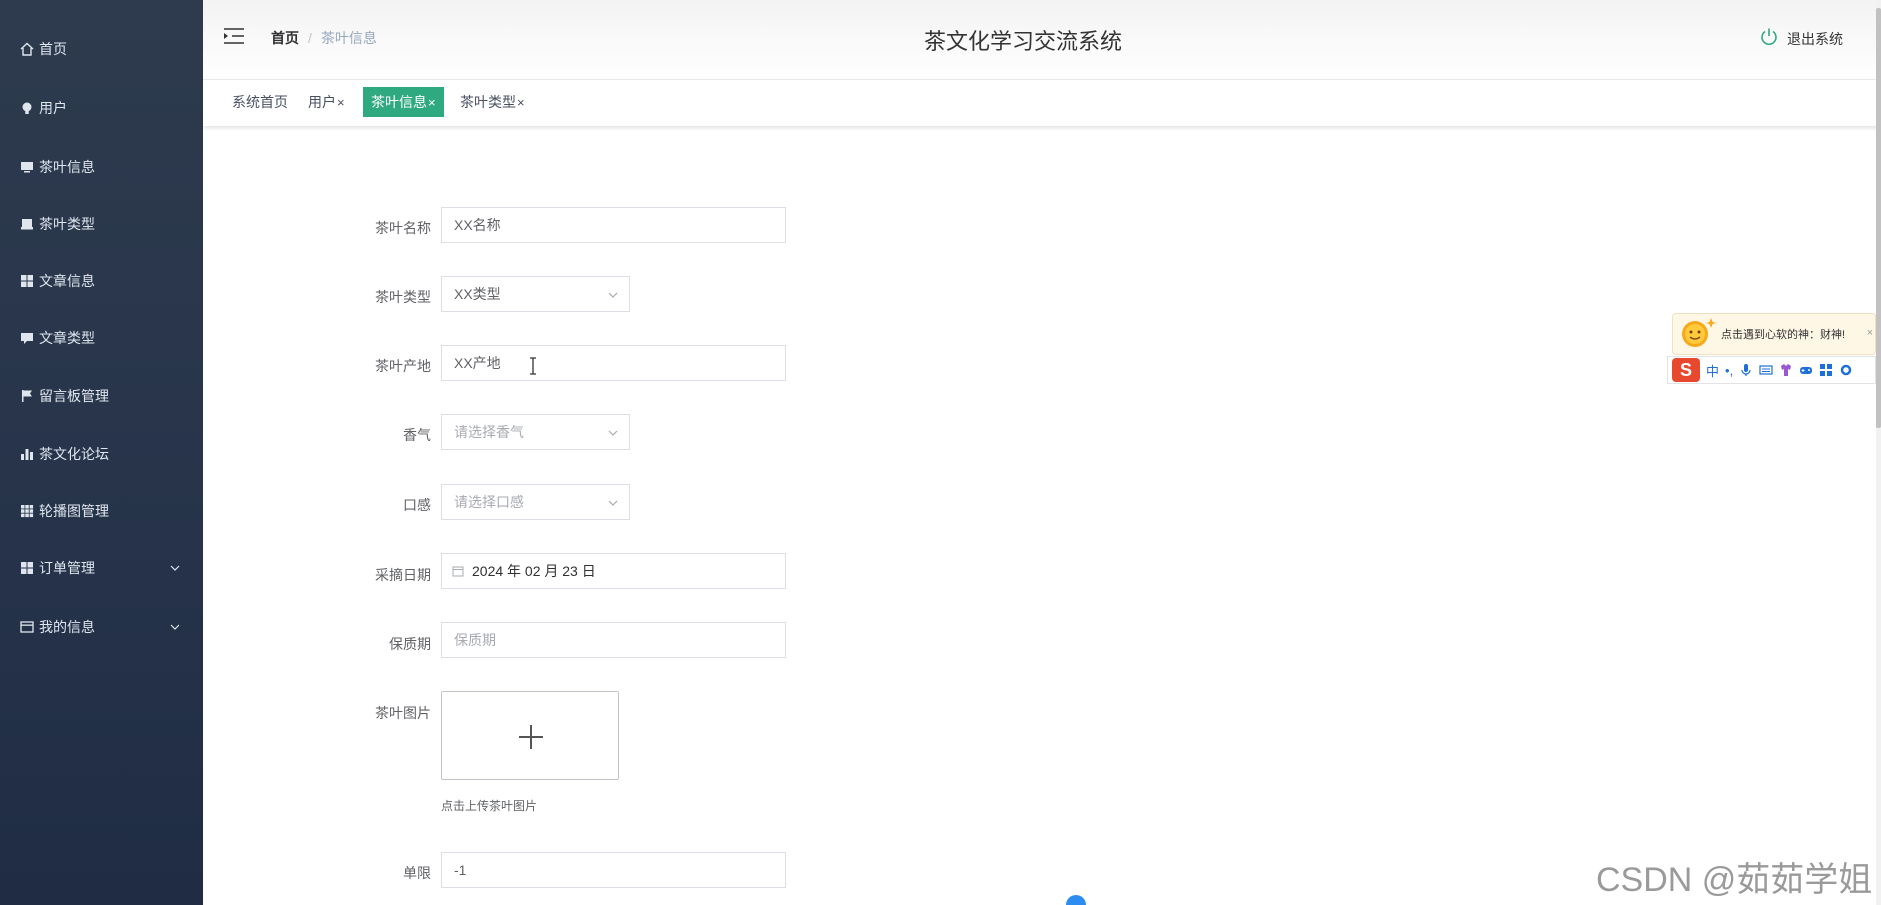 This screenshot has height=905, width=1881. Describe the element at coordinates (531, 739) in the screenshot. I see `plus-icon` at that location.